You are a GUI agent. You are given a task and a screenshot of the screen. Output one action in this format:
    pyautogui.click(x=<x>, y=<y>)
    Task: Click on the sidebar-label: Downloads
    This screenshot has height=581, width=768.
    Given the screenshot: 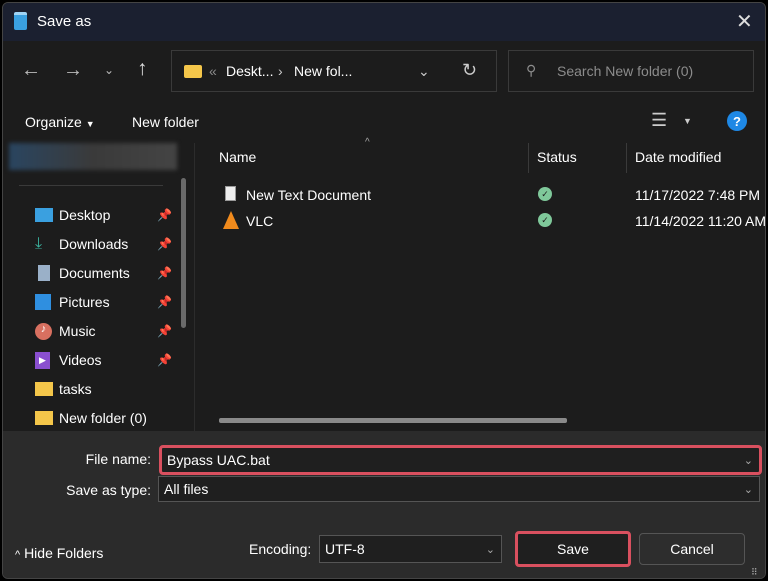 What is the action you would take?
    pyautogui.click(x=94, y=244)
    